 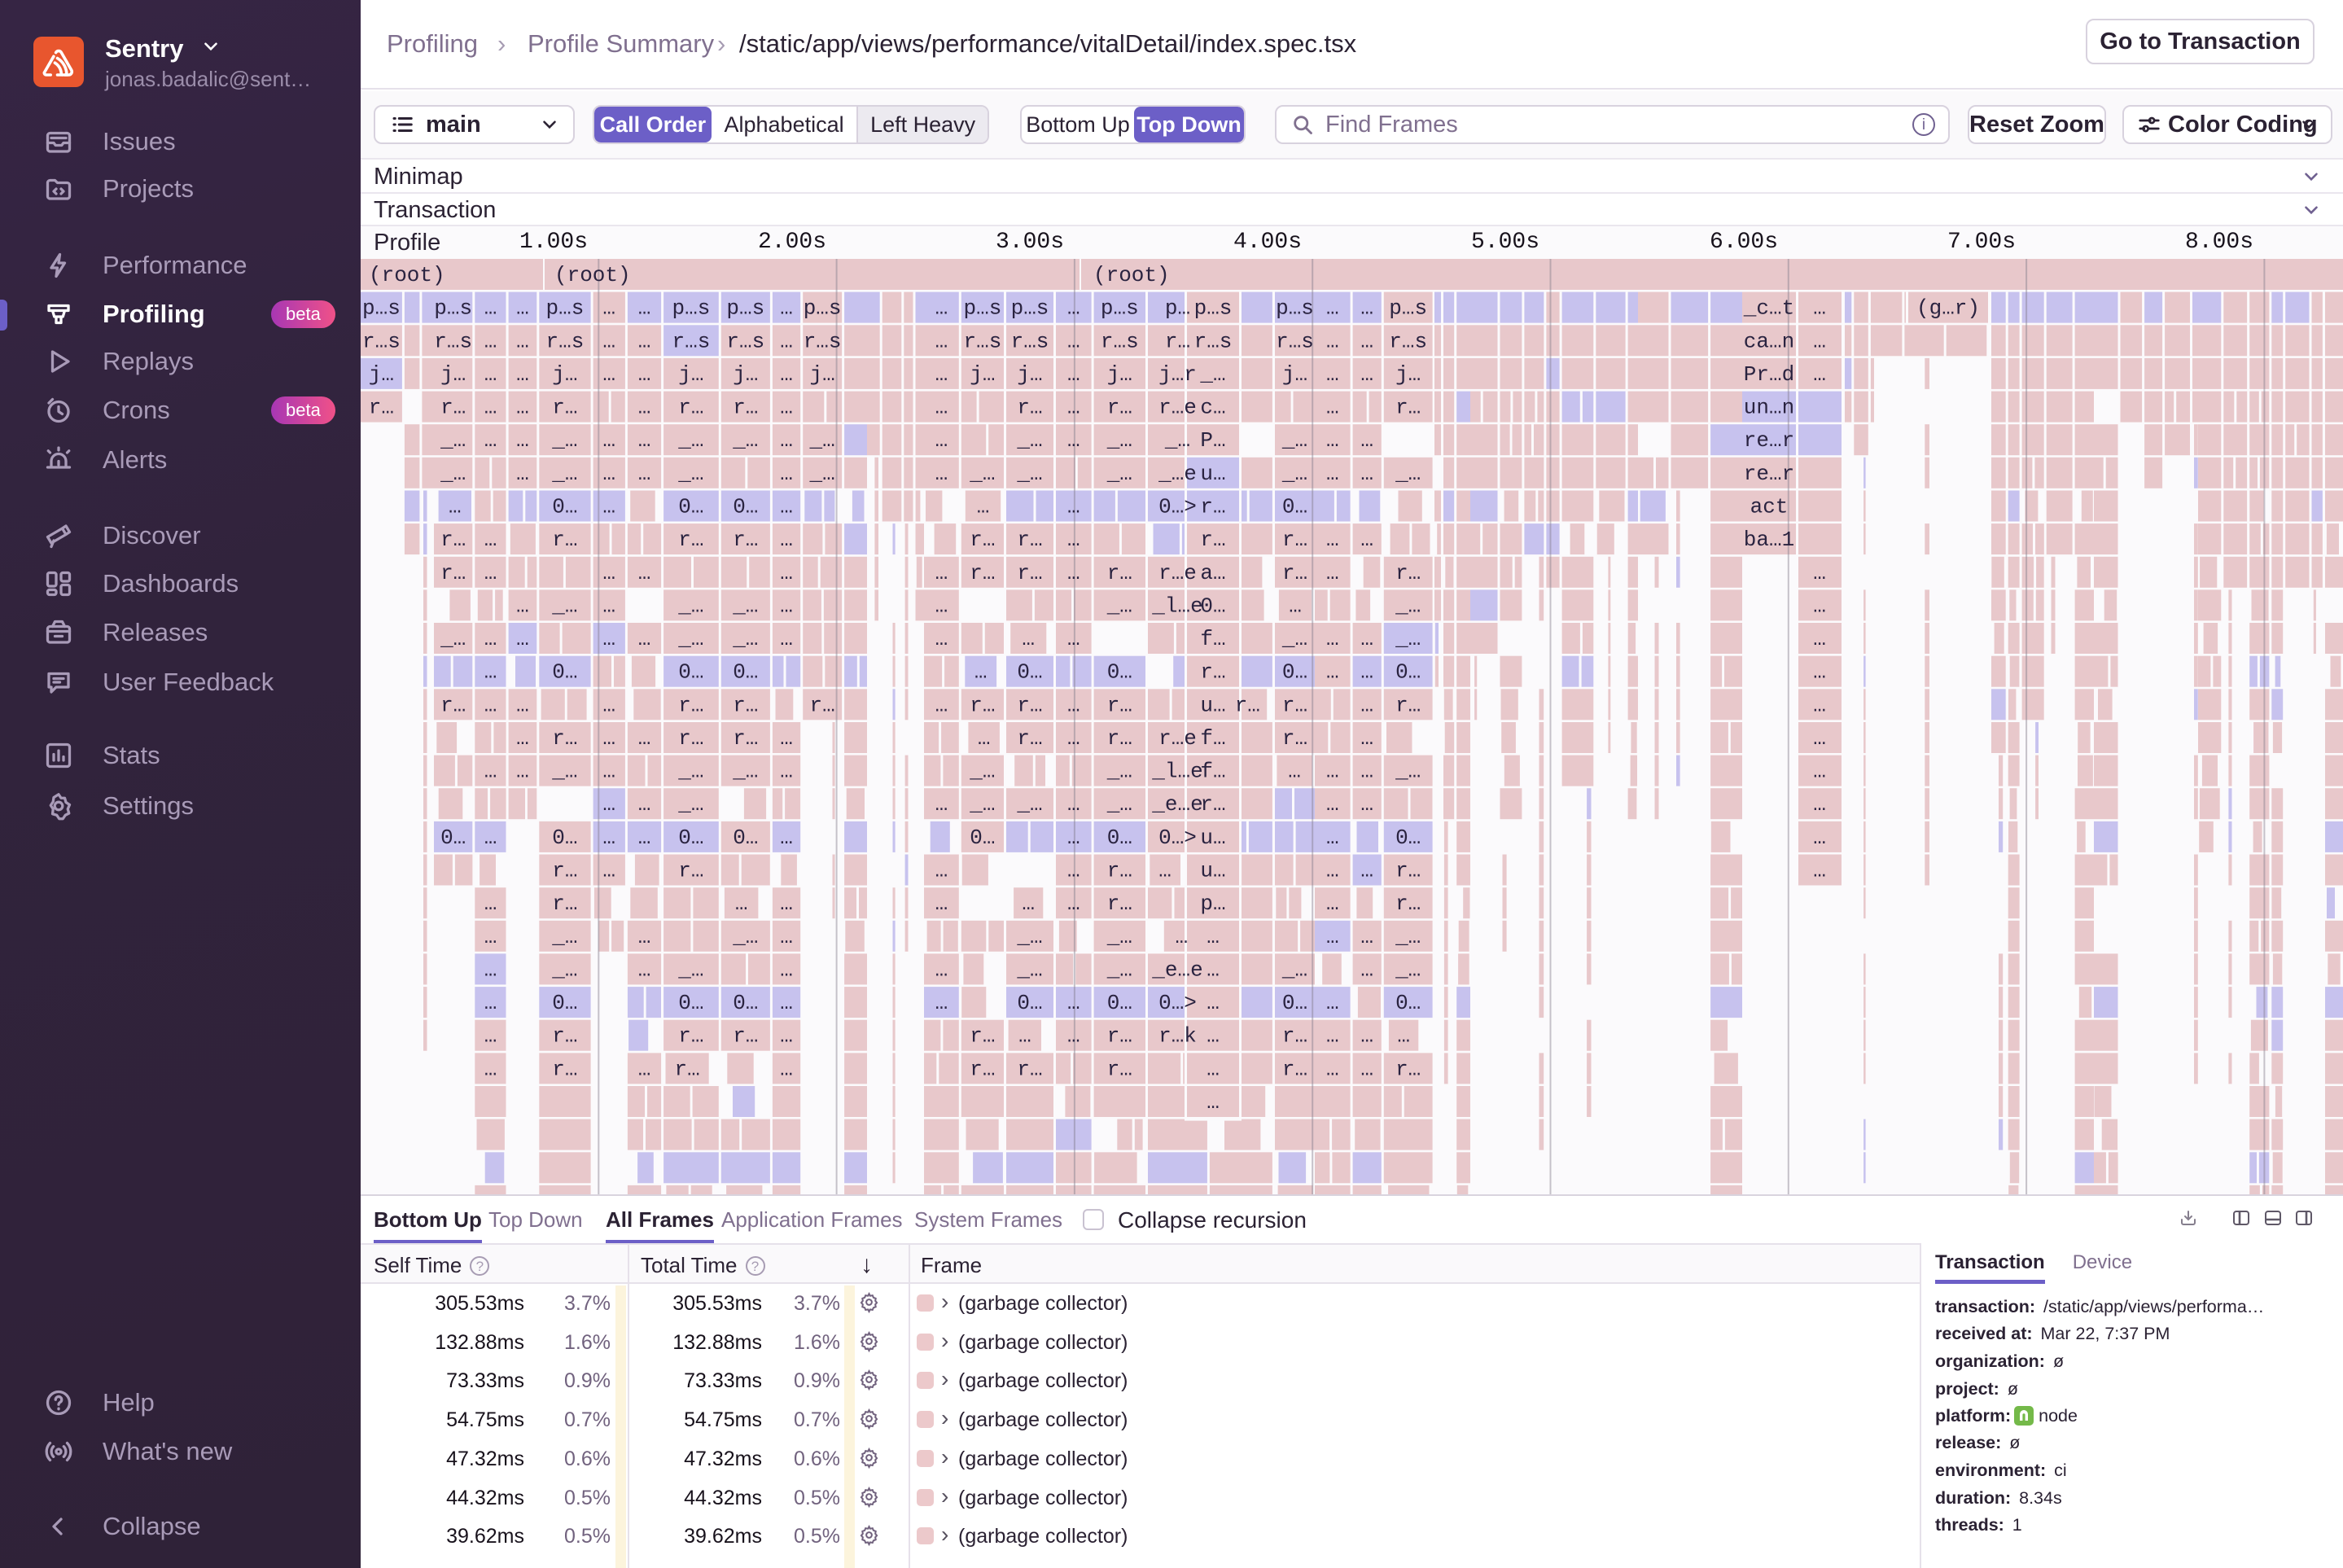 I want to click on svg-text: act, so click(x=1770, y=507).